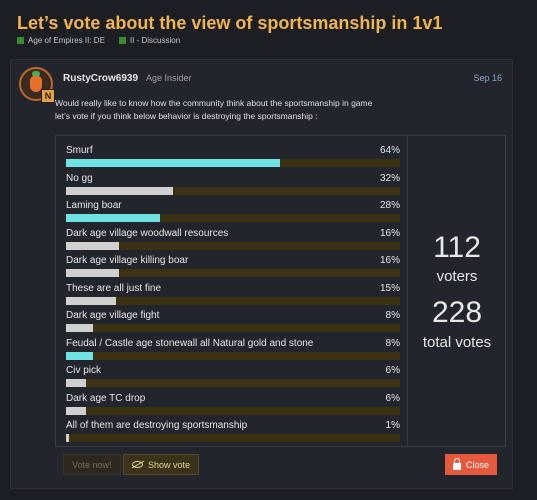  What do you see at coordinates (392, 425) in the screenshot?
I see `poll-option-percent: 1%` at bounding box center [392, 425].